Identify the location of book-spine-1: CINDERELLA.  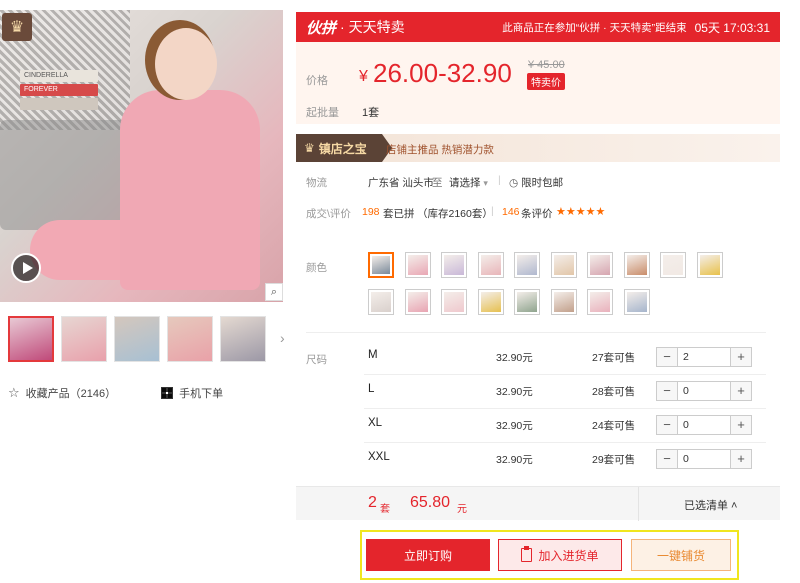
(59, 76).